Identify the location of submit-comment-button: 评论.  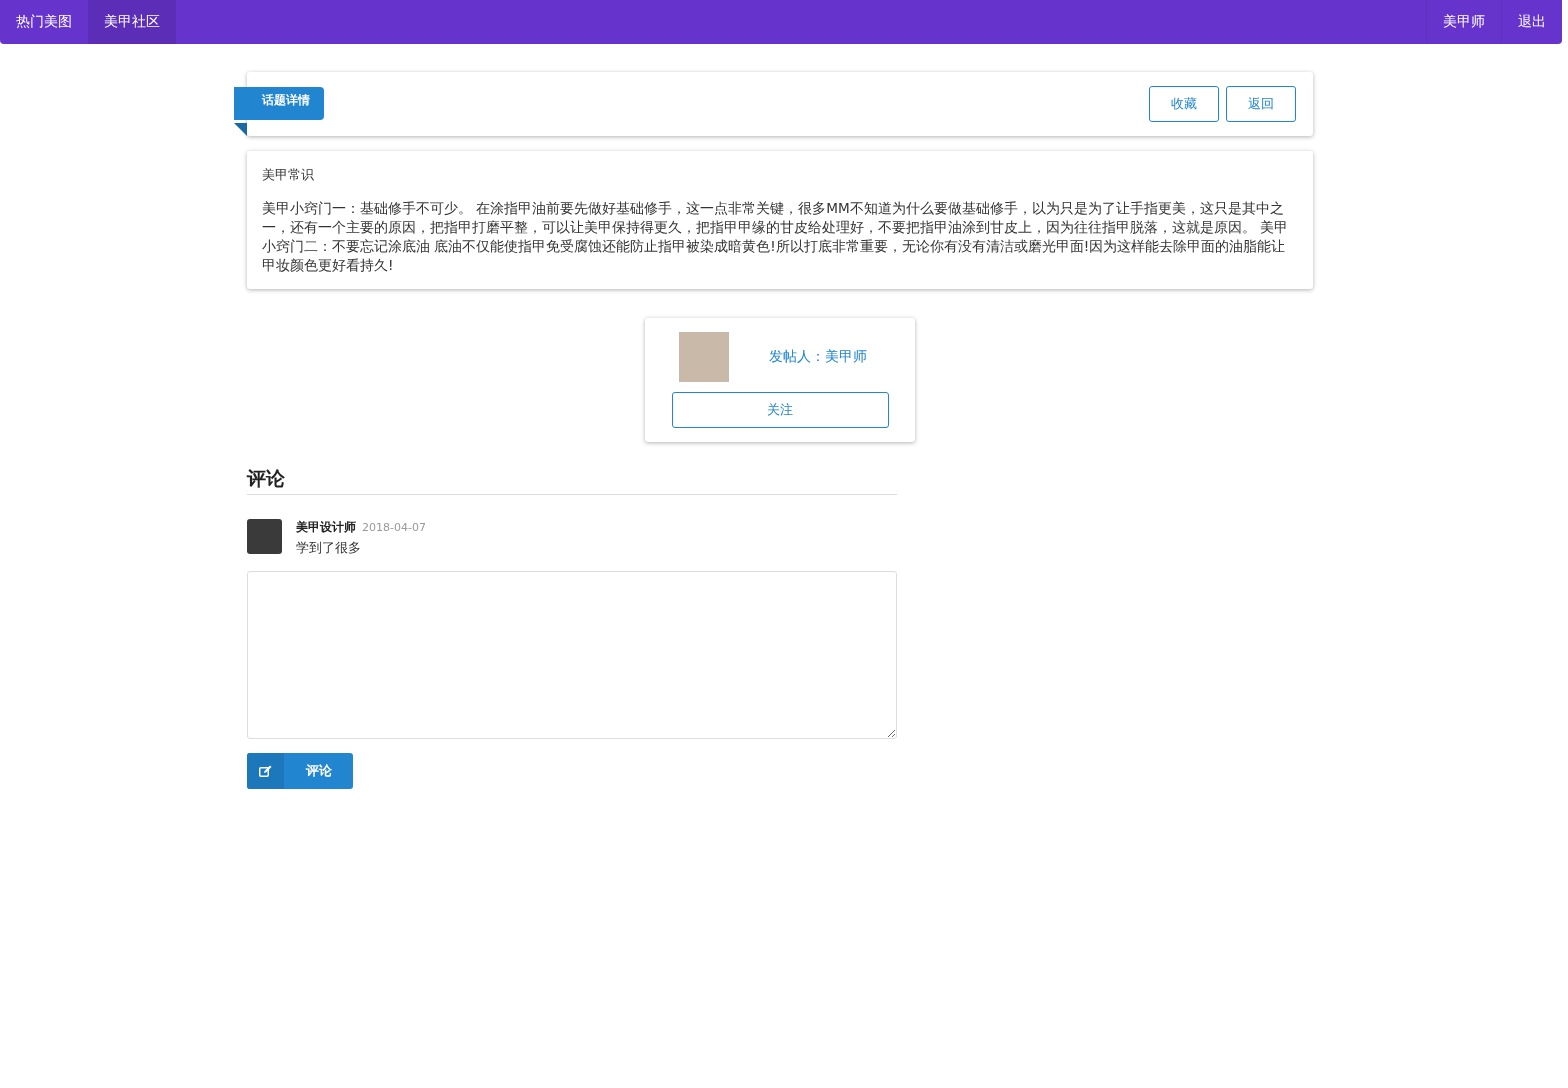
(300, 771).